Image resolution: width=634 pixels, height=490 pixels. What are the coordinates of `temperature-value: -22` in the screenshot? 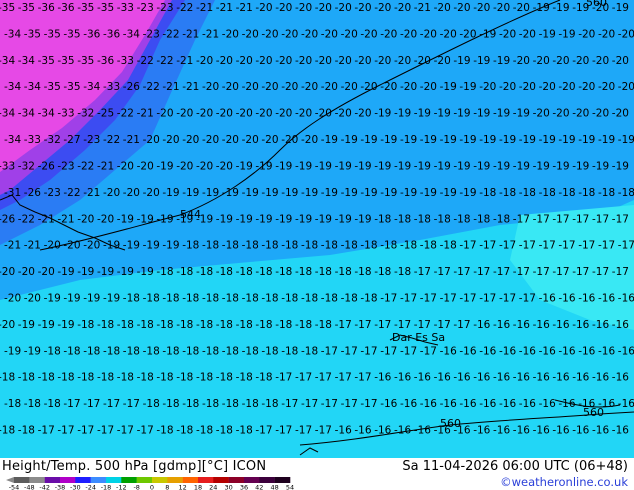 It's located at (111, 140).